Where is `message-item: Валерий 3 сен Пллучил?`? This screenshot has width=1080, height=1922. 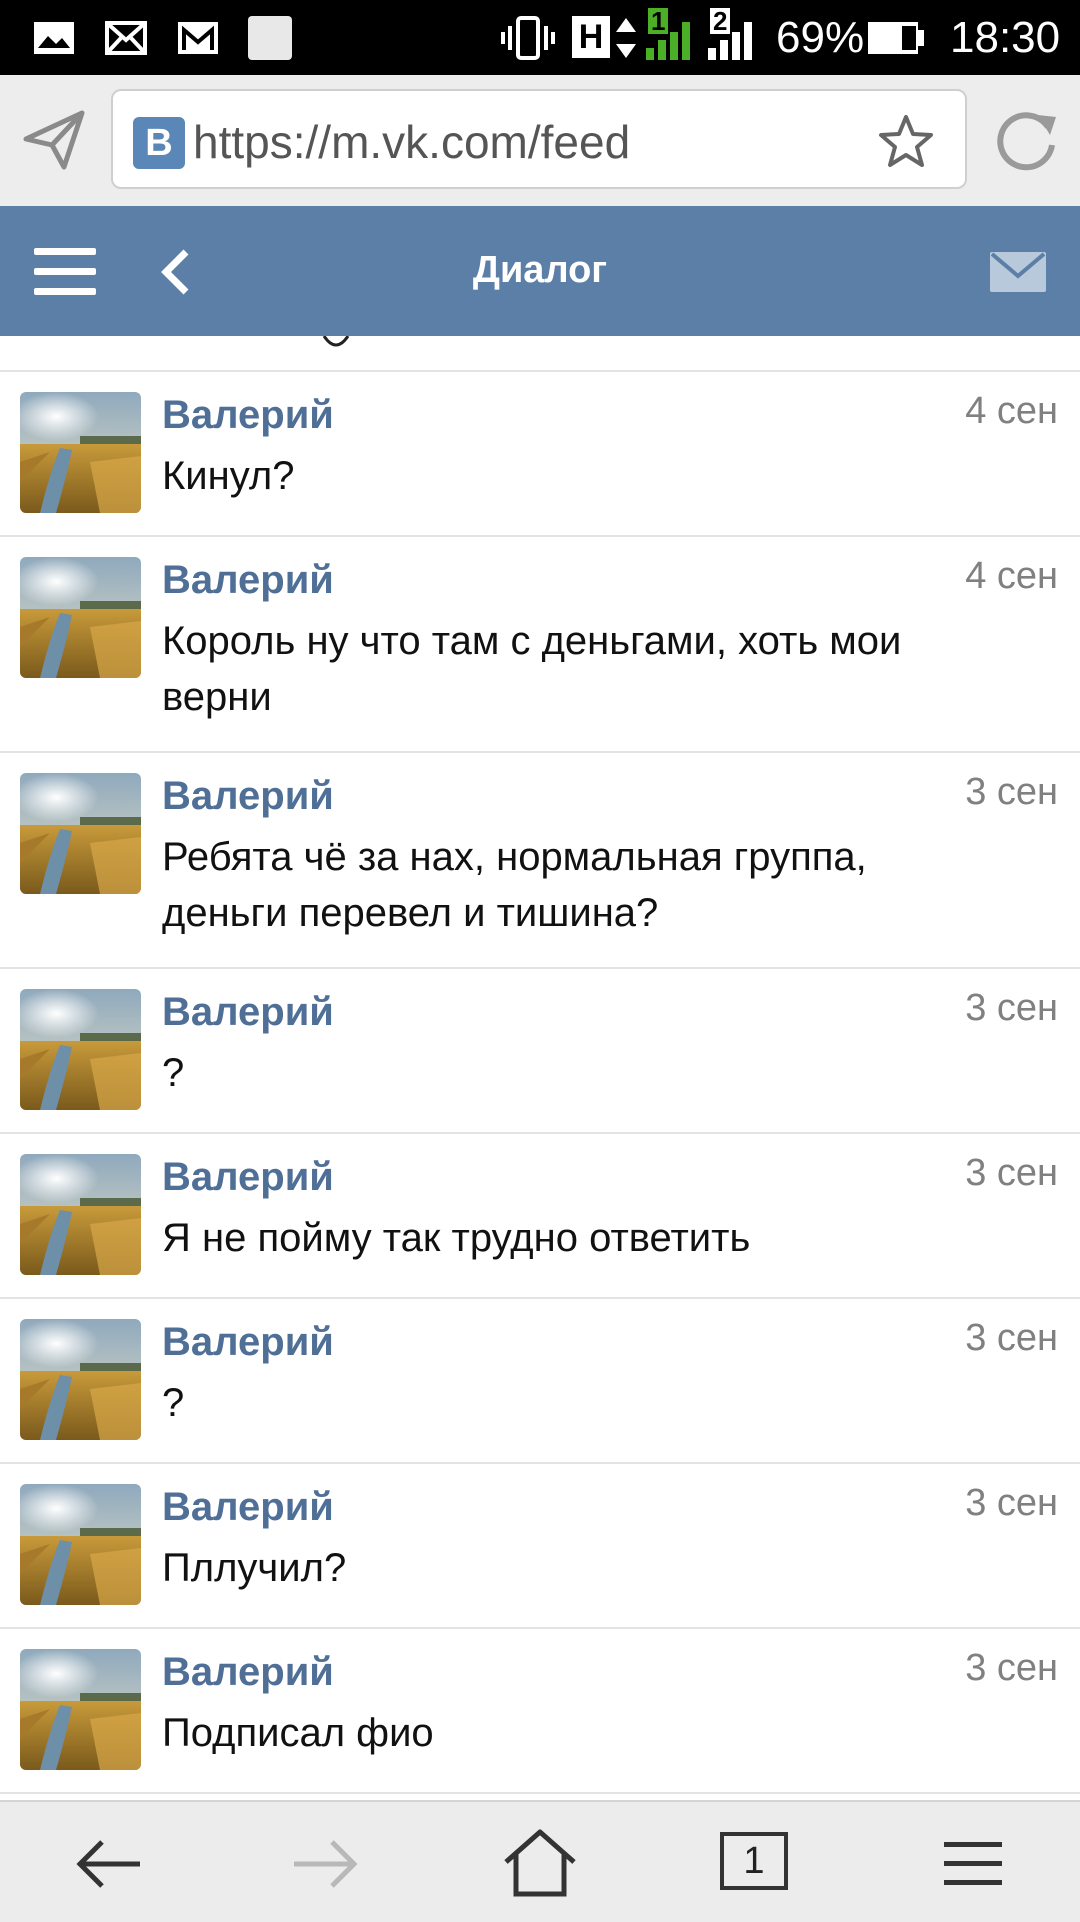 message-item: Валерий 3 сен Пллучил? is located at coordinates (540, 1546).